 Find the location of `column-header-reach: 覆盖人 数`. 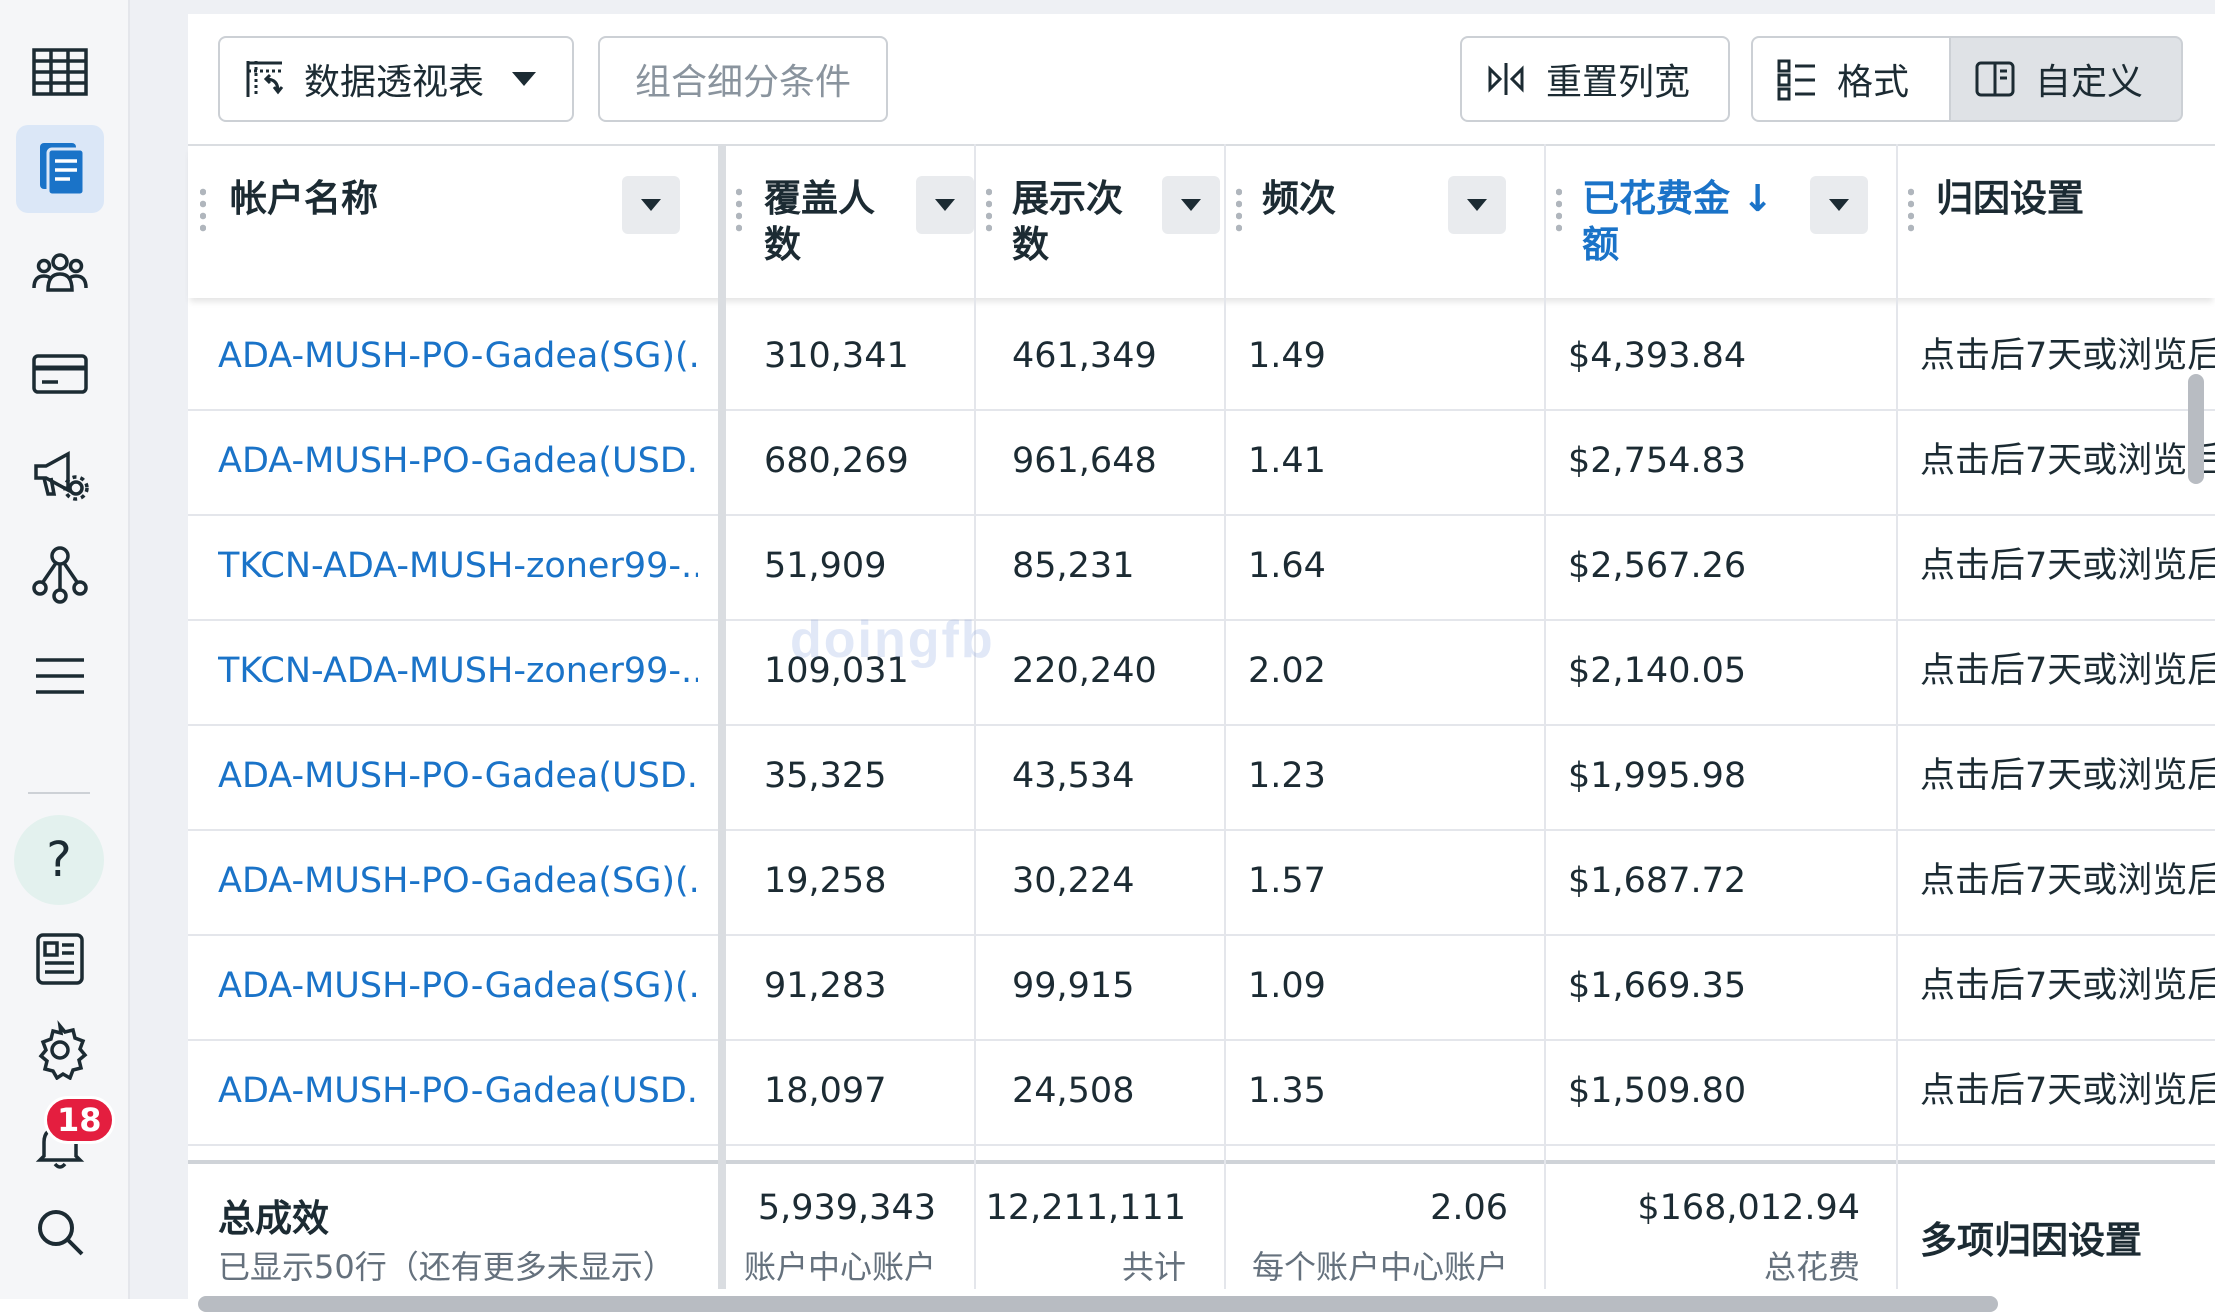

column-header-reach: 覆盖人 数 is located at coordinates (850, 222).